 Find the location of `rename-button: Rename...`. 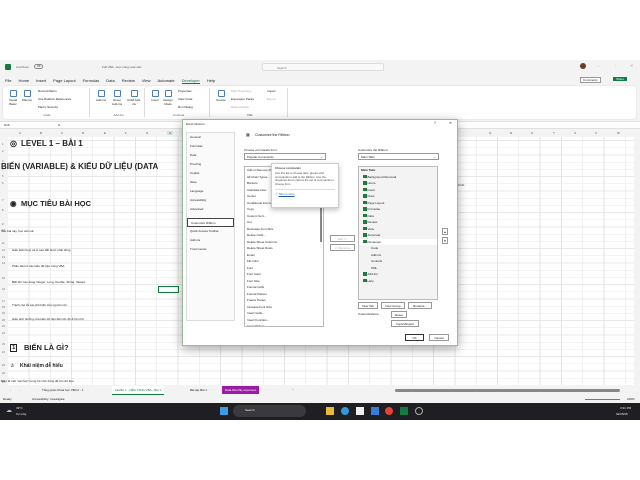

rename-button: Rename... is located at coordinates (420, 305).